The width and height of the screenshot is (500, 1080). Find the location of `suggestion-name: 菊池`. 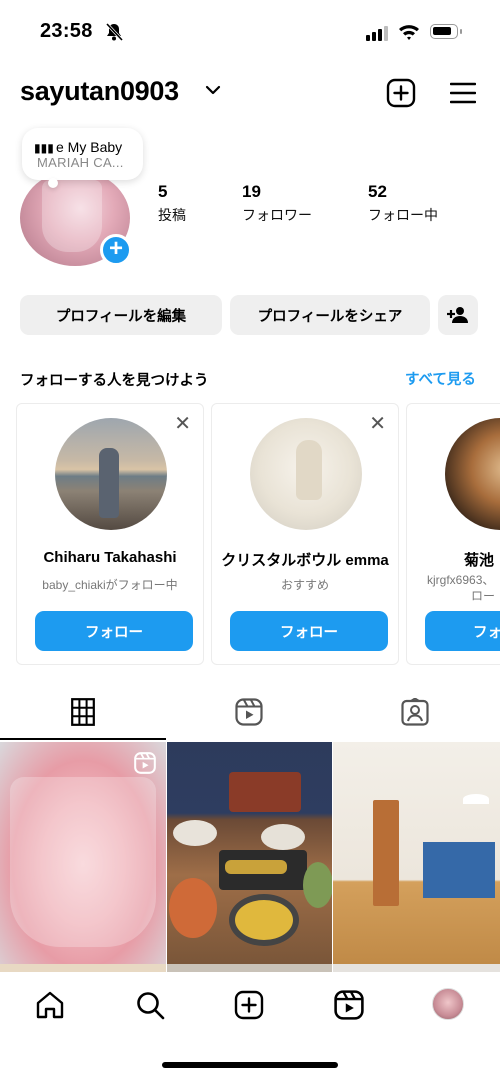

suggestion-name: 菊池 is located at coordinates (479, 560).